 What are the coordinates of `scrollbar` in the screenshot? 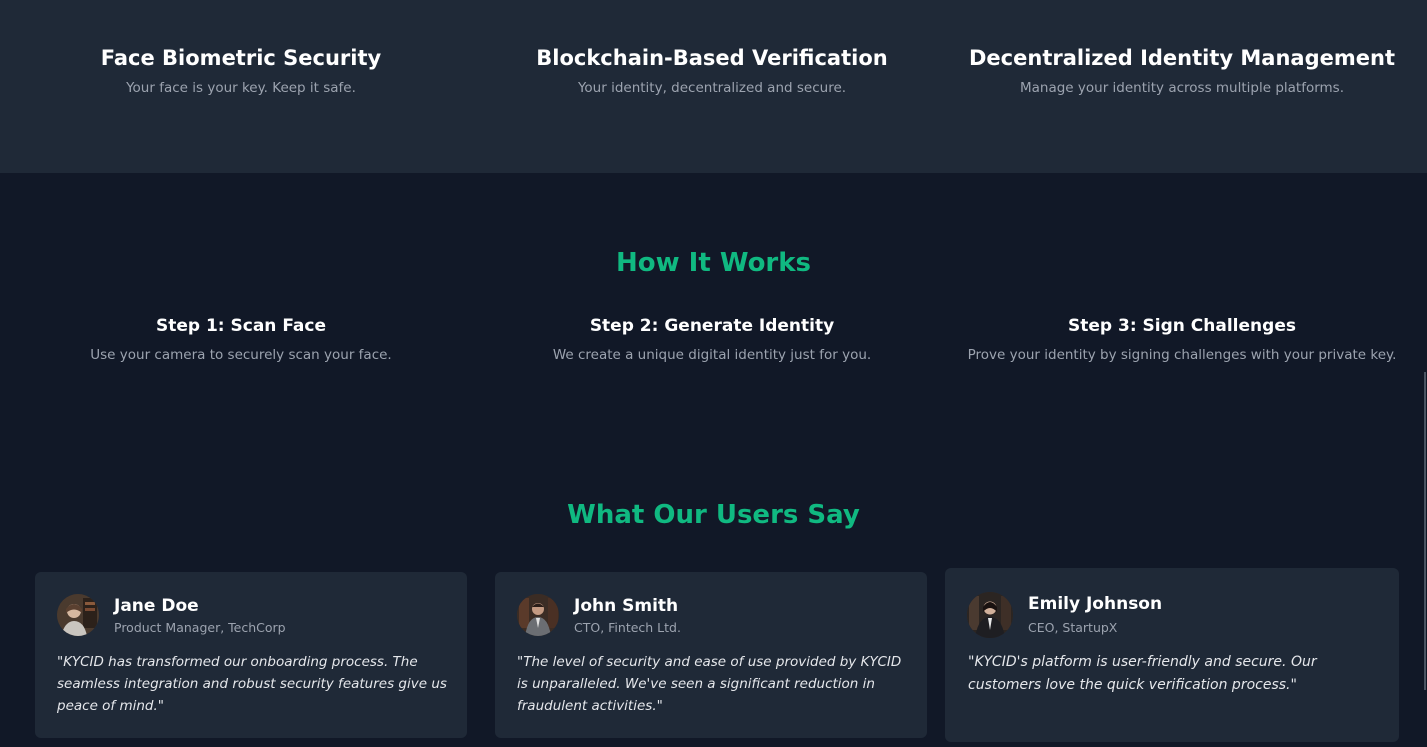 It's located at (1425, 531).